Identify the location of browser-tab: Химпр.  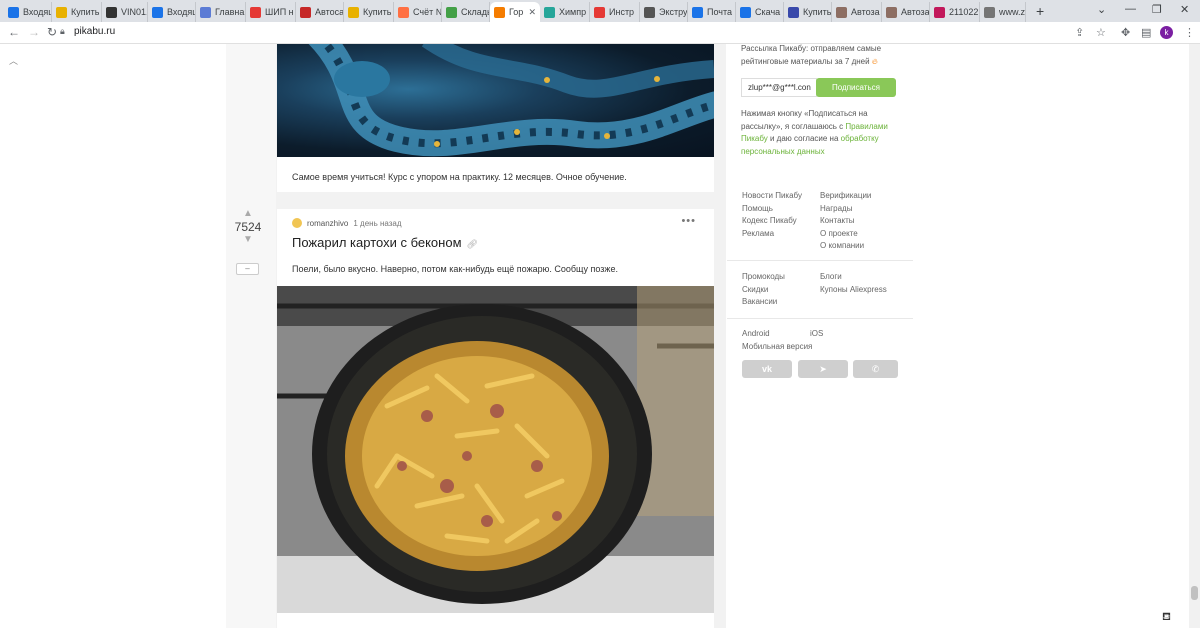
(565, 12).